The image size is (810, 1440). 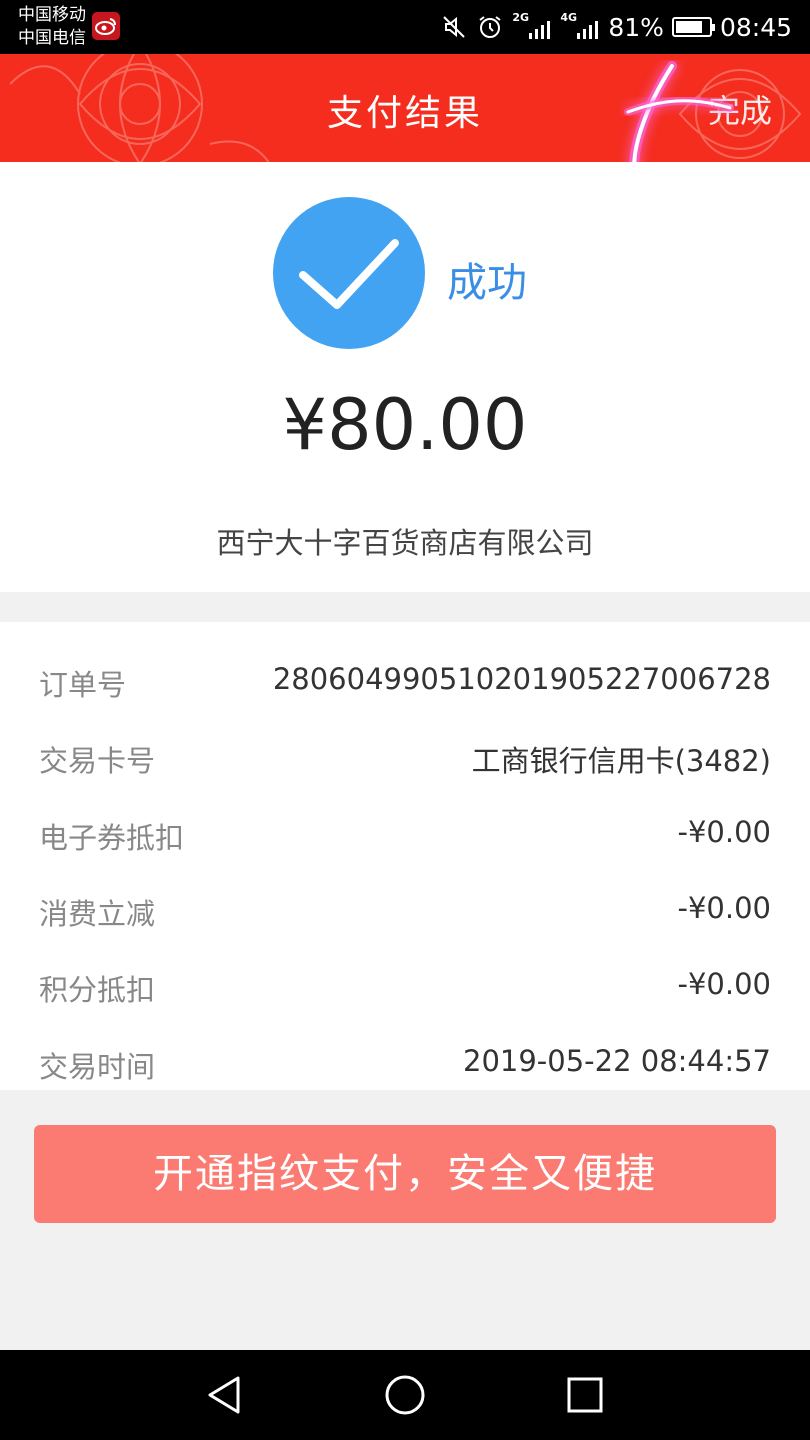 What do you see at coordinates (405, 983) in the screenshot?
I see `detail-row-points: 积分抵扣 -¥0.00` at bounding box center [405, 983].